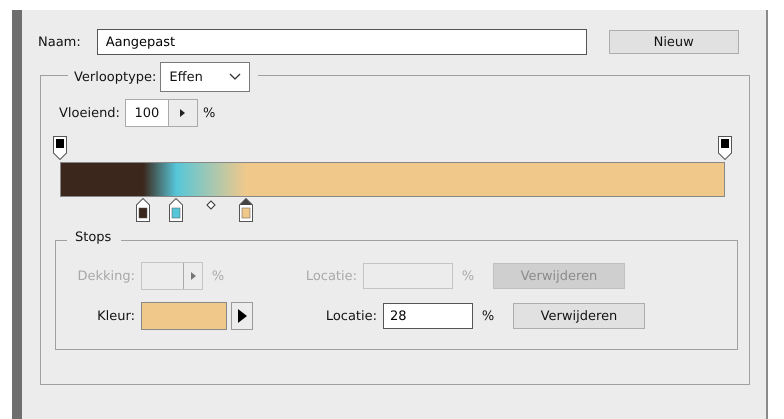  Describe the element at coordinates (428, 316) in the screenshot. I see `color-location-field: 28` at that location.